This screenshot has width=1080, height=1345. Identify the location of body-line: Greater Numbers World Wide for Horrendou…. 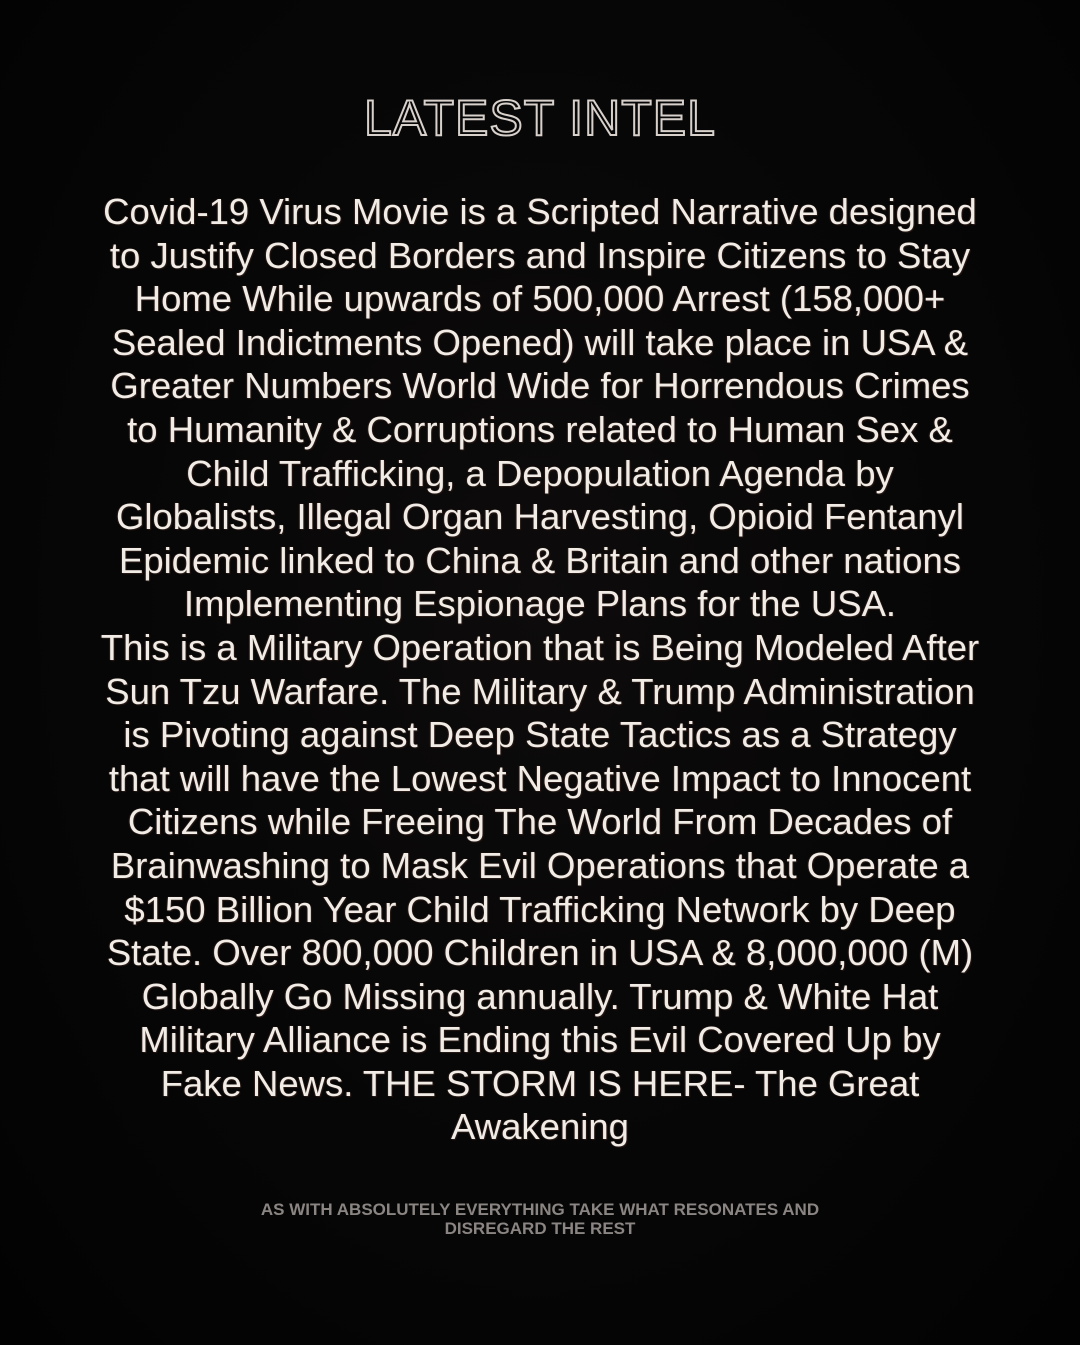
(540, 386).